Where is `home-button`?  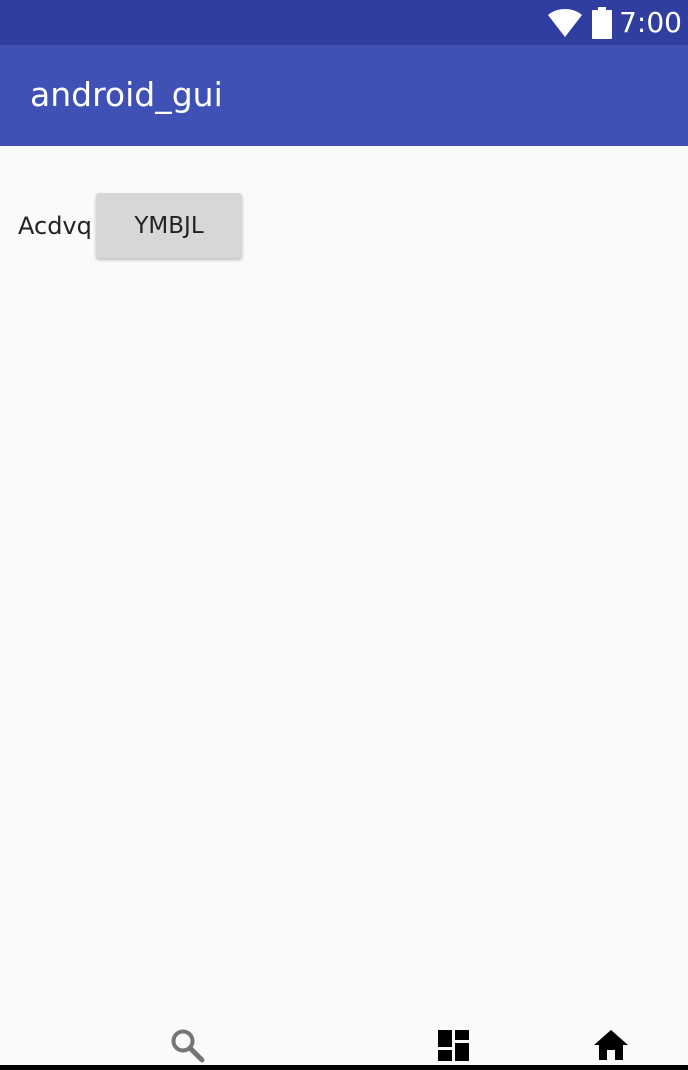
home-button is located at coordinates (611, 1045).